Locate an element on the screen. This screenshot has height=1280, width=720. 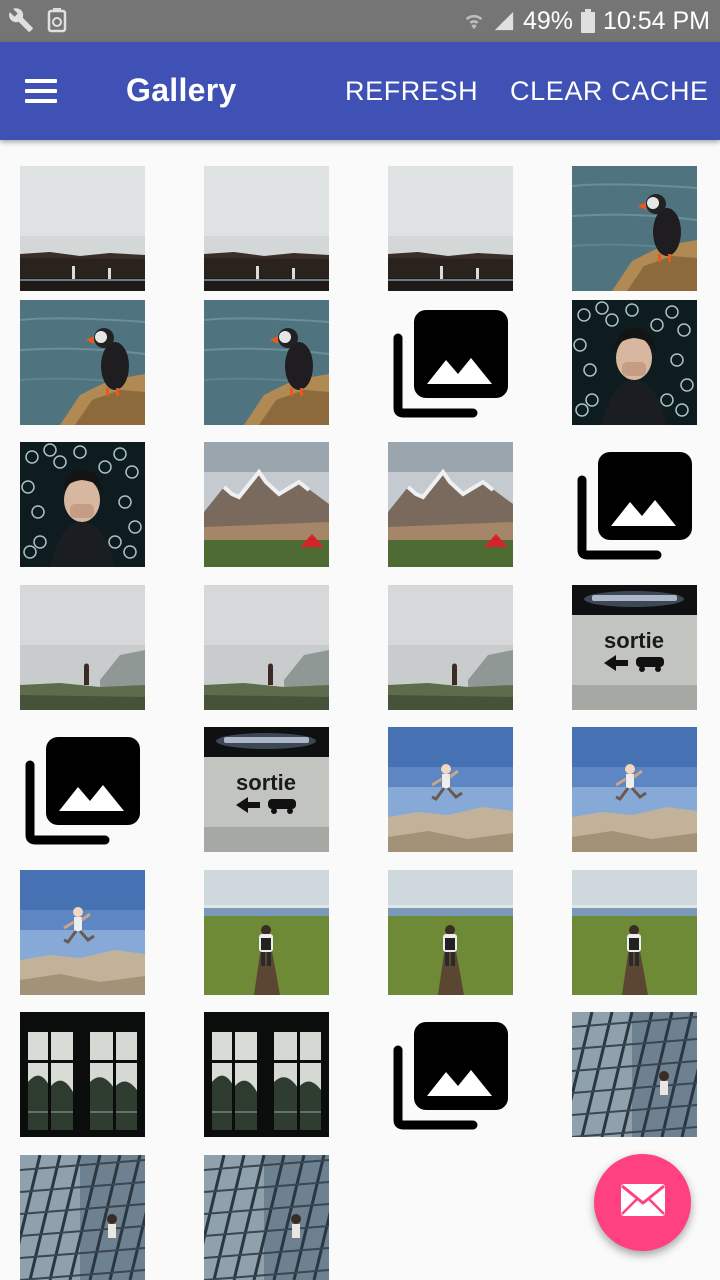
signal-icon is located at coordinates (504, 21).